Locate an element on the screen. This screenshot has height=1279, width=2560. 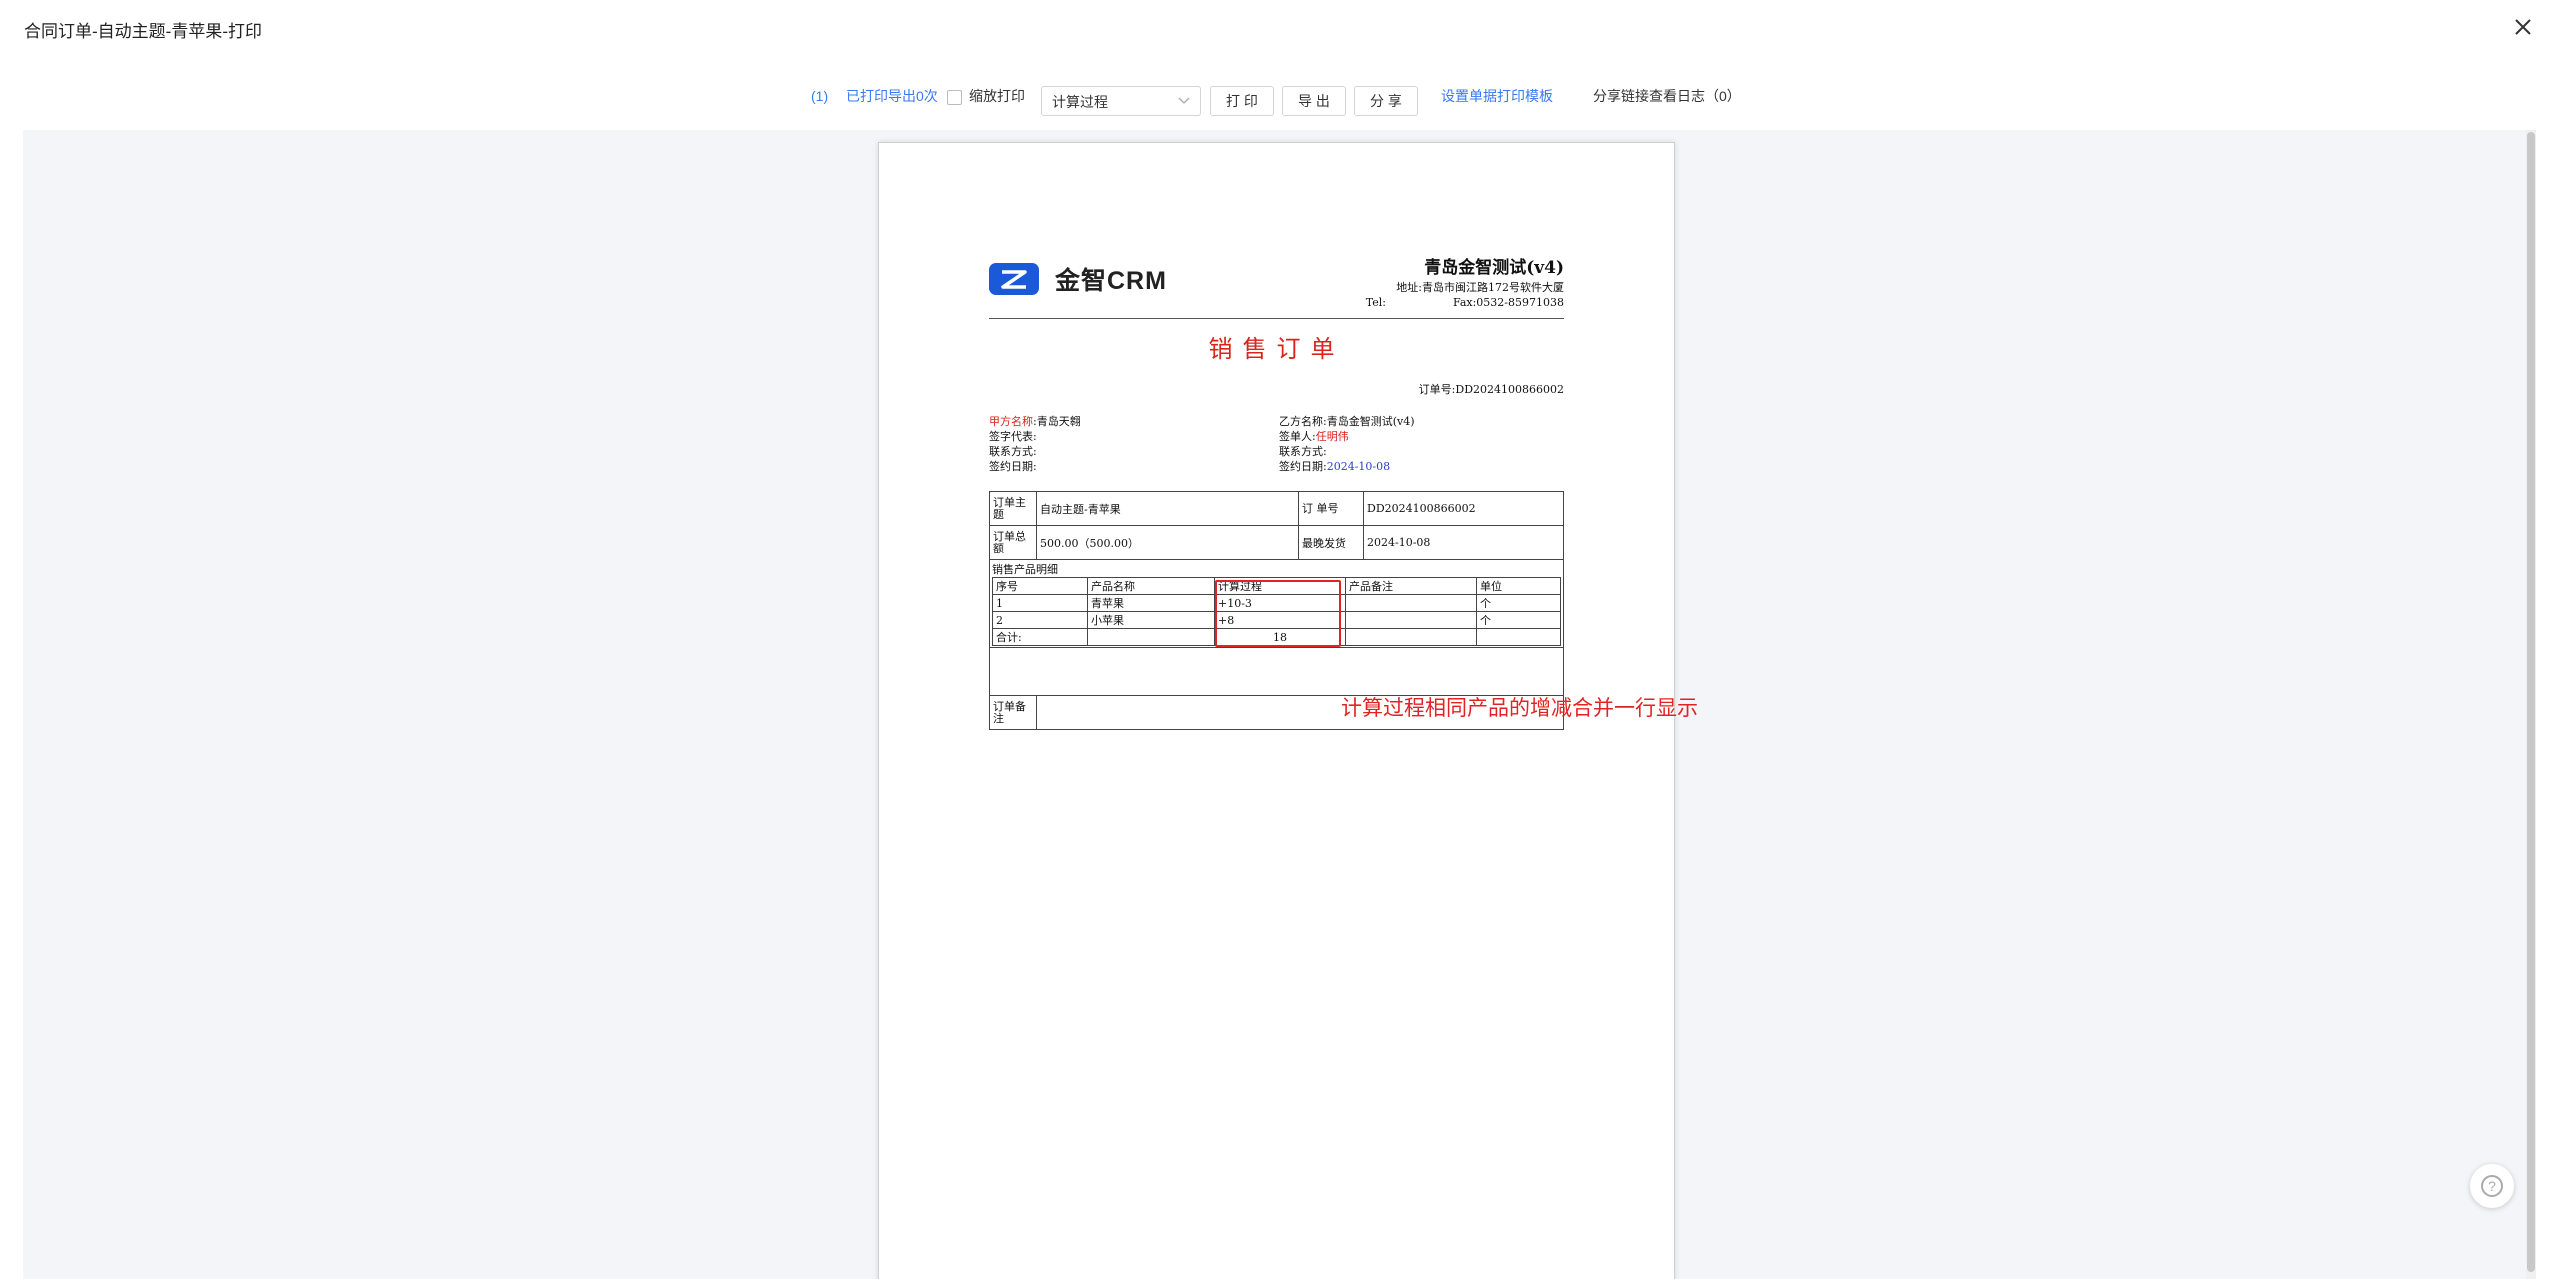
row-index: 1 is located at coordinates (1040, 603).